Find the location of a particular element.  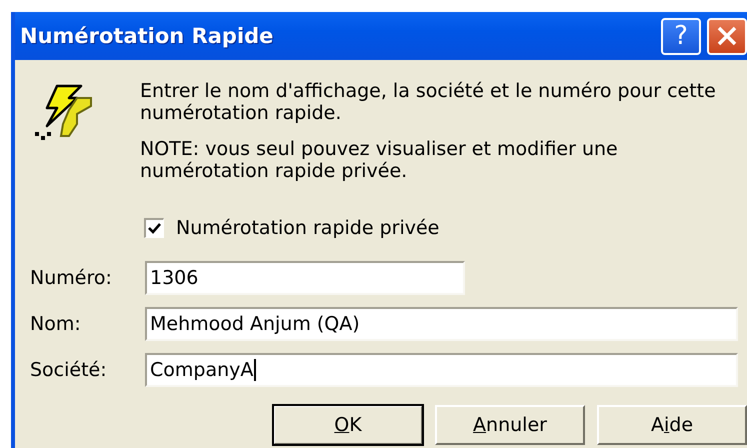

input-field: Mehmood Anjum (QA) is located at coordinates (441, 324).